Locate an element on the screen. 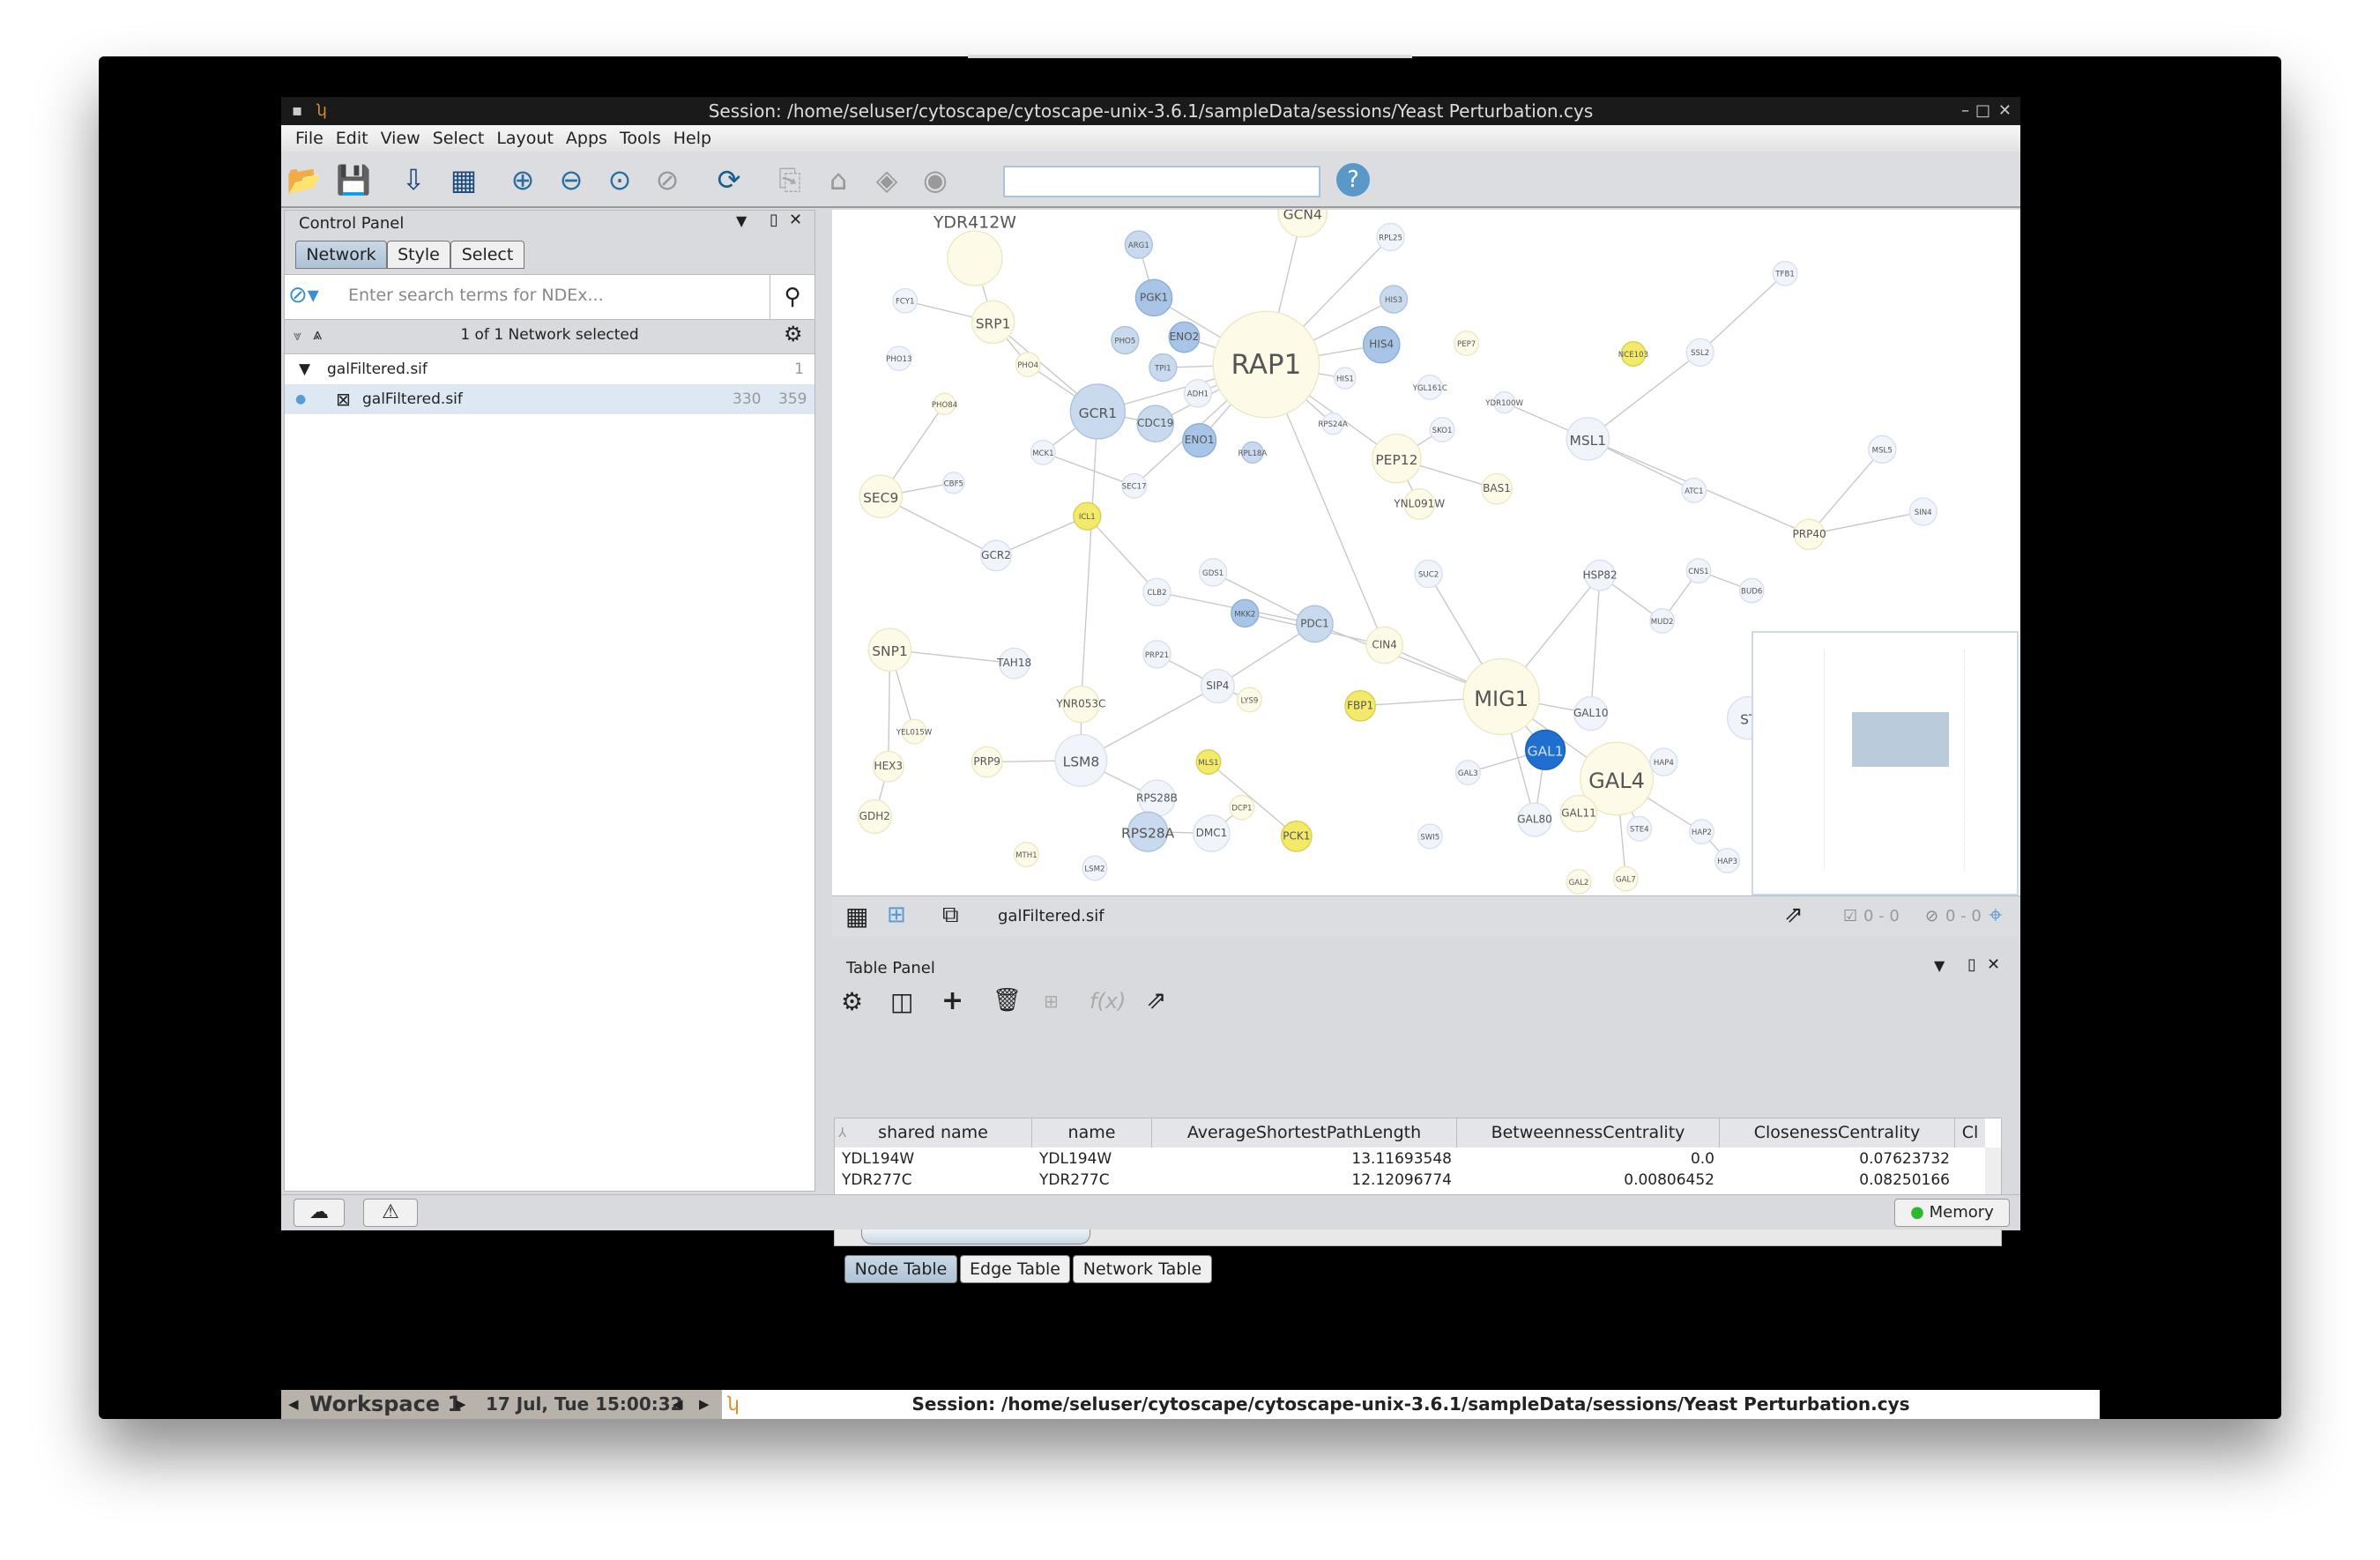  maximize-button: □ is located at coordinates (1982, 111).